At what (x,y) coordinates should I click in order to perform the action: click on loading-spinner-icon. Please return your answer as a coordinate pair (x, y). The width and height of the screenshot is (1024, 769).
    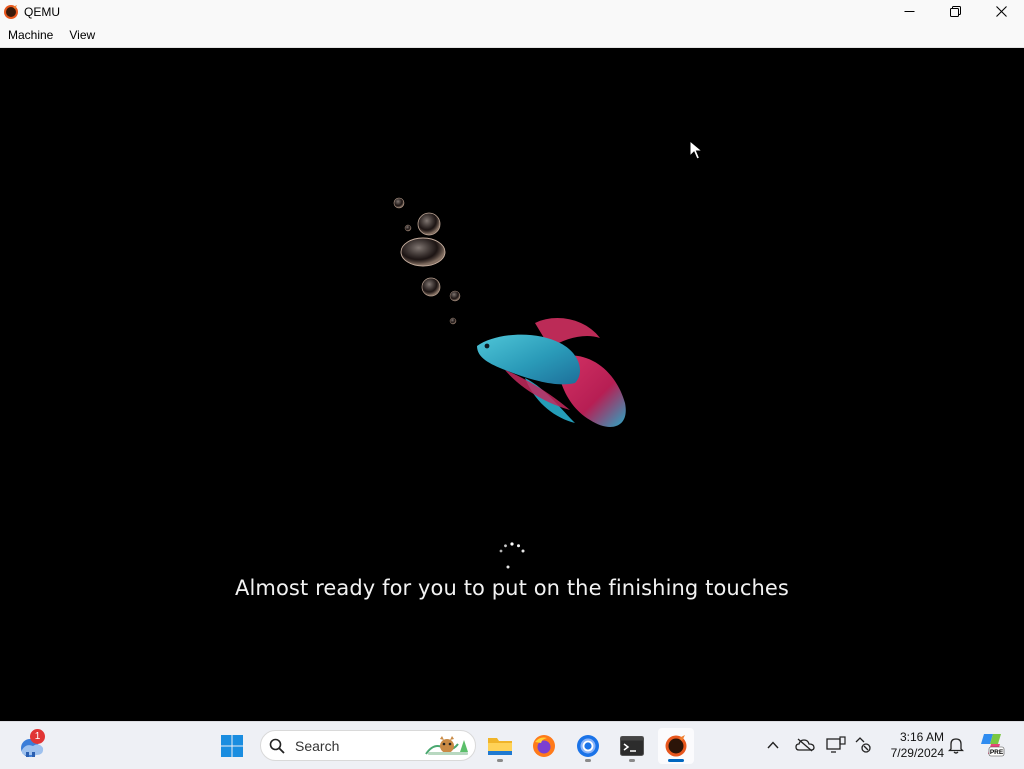
    Looking at the image, I should click on (512, 555).